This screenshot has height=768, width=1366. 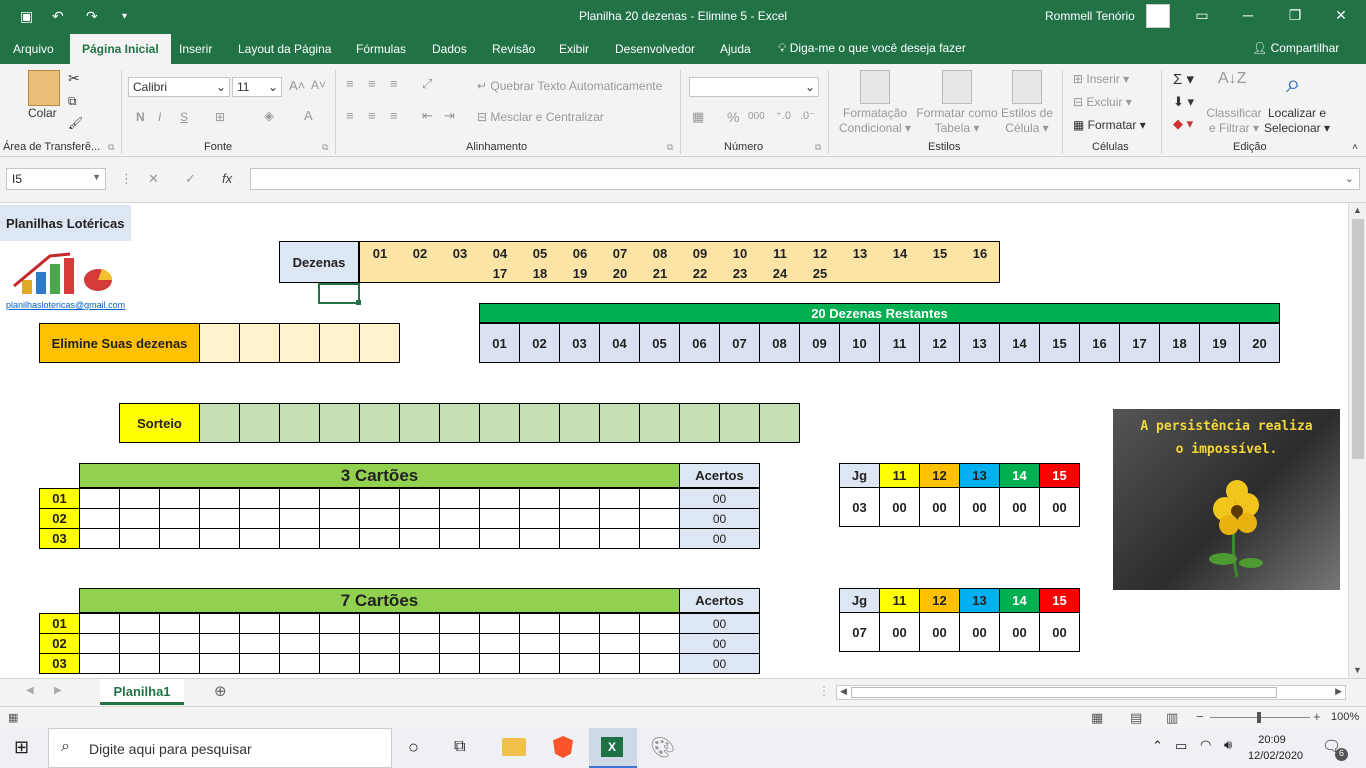 What do you see at coordinates (269, 116) in the screenshot?
I see `fill-color-icon: ◈` at bounding box center [269, 116].